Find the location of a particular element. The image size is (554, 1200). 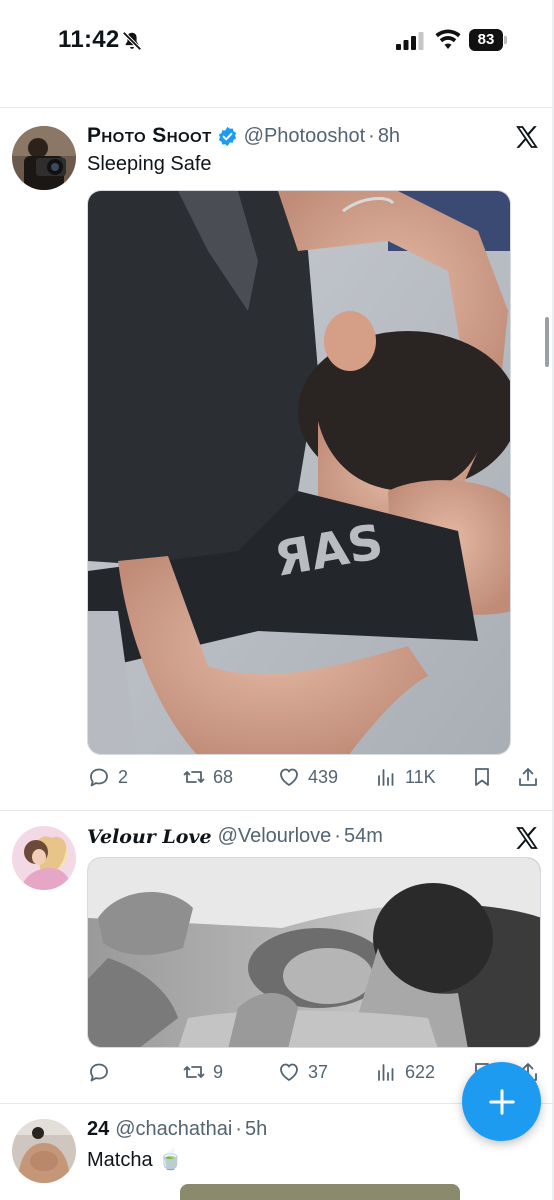

tweet-time: 54m is located at coordinates (363, 836).